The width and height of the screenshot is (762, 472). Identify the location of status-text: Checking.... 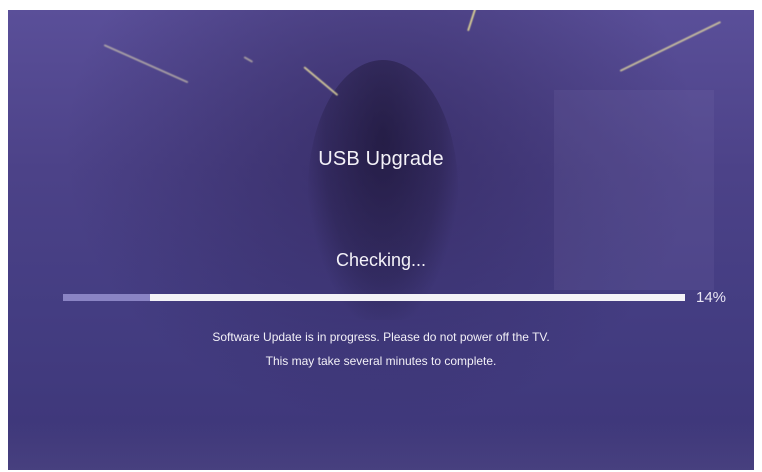
(381, 260).